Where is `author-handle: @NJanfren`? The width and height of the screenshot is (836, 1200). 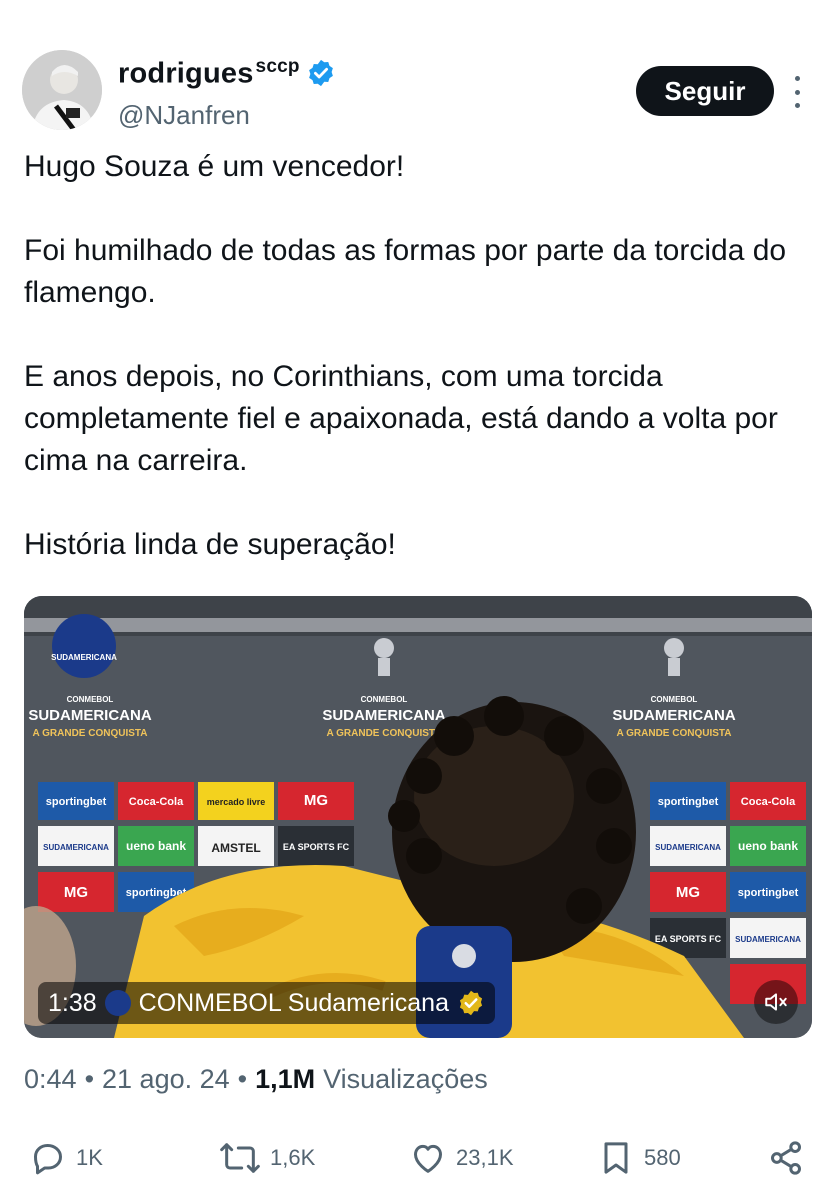 author-handle: @NJanfren is located at coordinates (184, 115).